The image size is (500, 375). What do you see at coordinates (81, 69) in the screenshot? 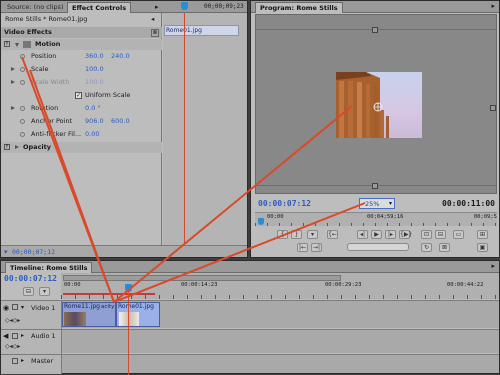
I see `property-row-scale: Scale 100.0` at bounding box center [81, 69].